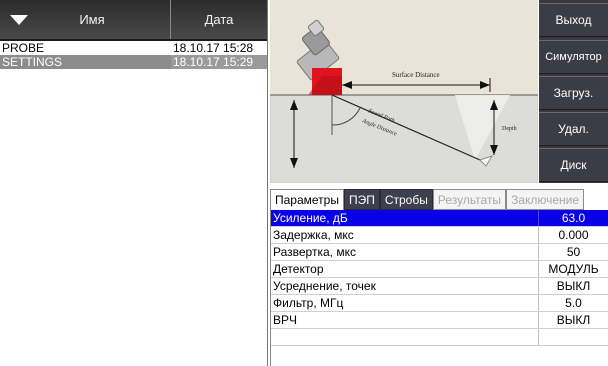 The width and height of the screenshot is (608, 366). I want to click on arrow-right-icon, so click(485, 85).